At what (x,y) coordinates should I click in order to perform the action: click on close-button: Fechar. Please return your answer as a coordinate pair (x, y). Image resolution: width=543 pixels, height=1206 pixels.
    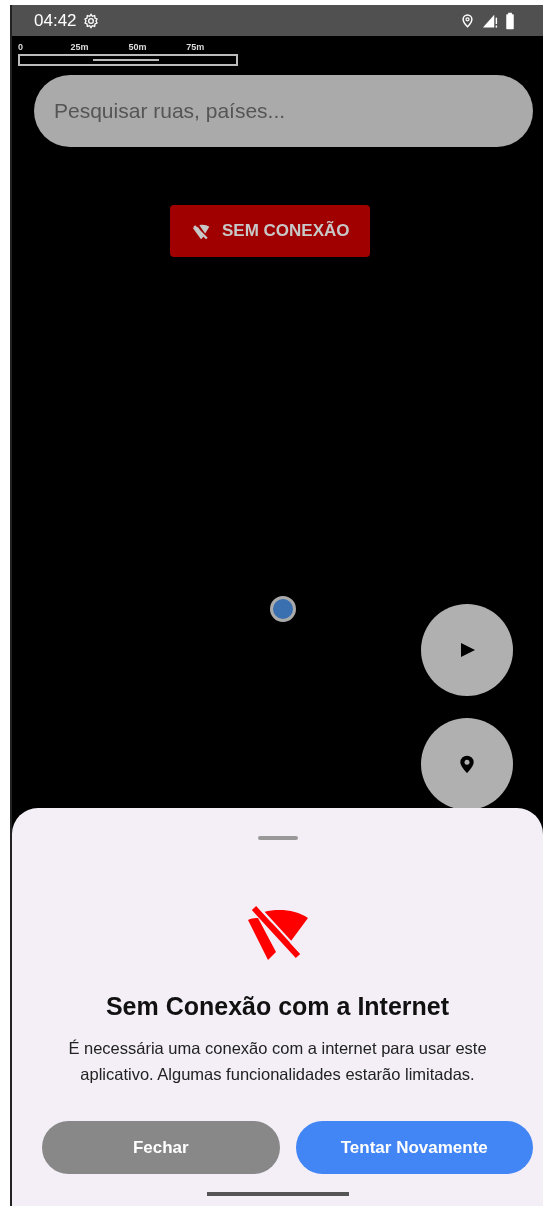
    Looking at the image, I should click on (161, 1147).